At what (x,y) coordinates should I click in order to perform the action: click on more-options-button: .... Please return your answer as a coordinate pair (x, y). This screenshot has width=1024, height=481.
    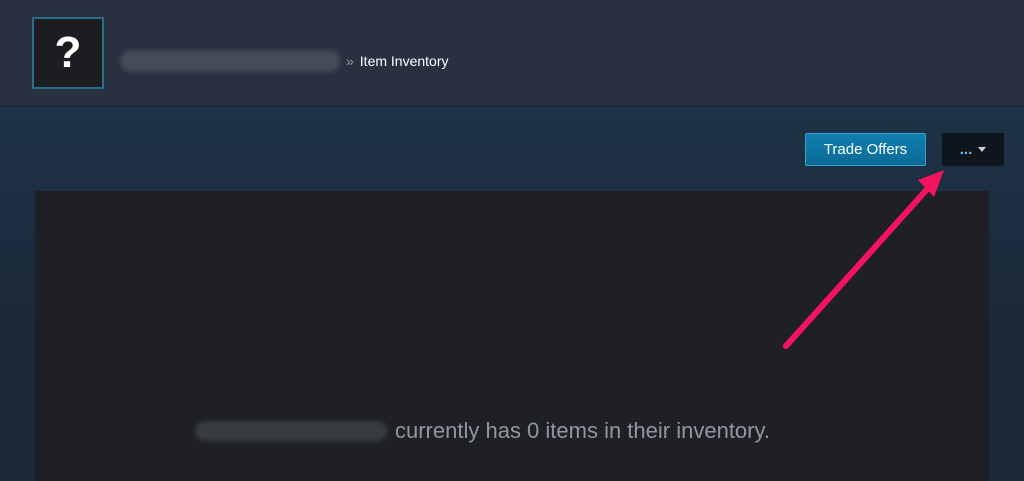
    Looking at the image, I should click on (973, 149).